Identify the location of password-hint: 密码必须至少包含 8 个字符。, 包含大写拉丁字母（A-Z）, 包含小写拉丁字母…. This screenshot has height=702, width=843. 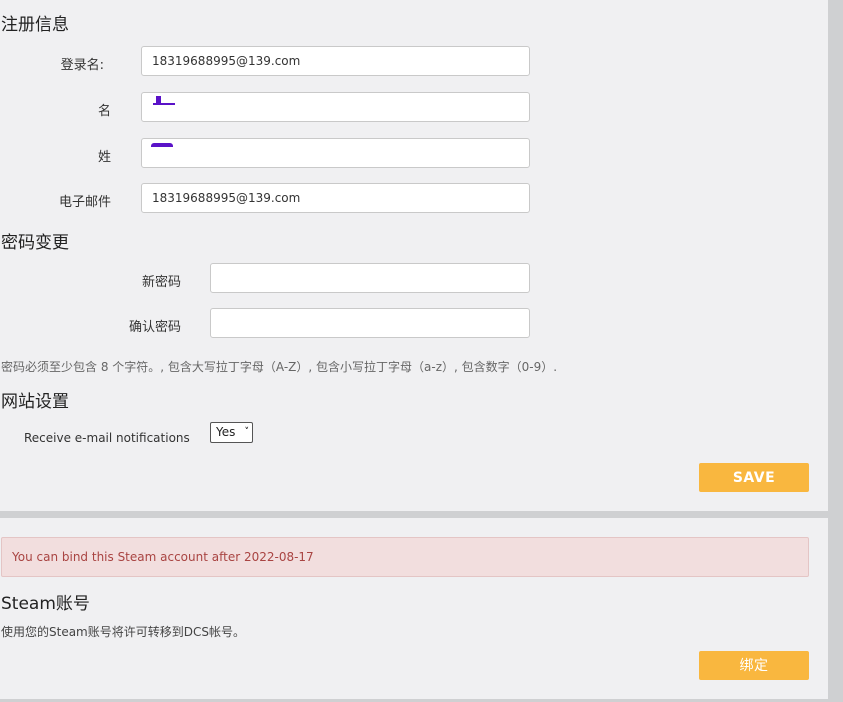
(279, 367).